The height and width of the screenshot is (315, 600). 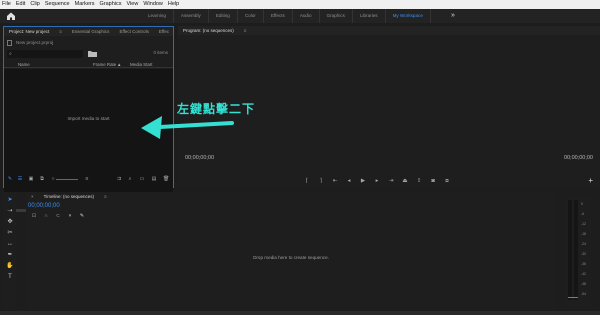 I want to click on home-icon, so click(x=11, y=16).